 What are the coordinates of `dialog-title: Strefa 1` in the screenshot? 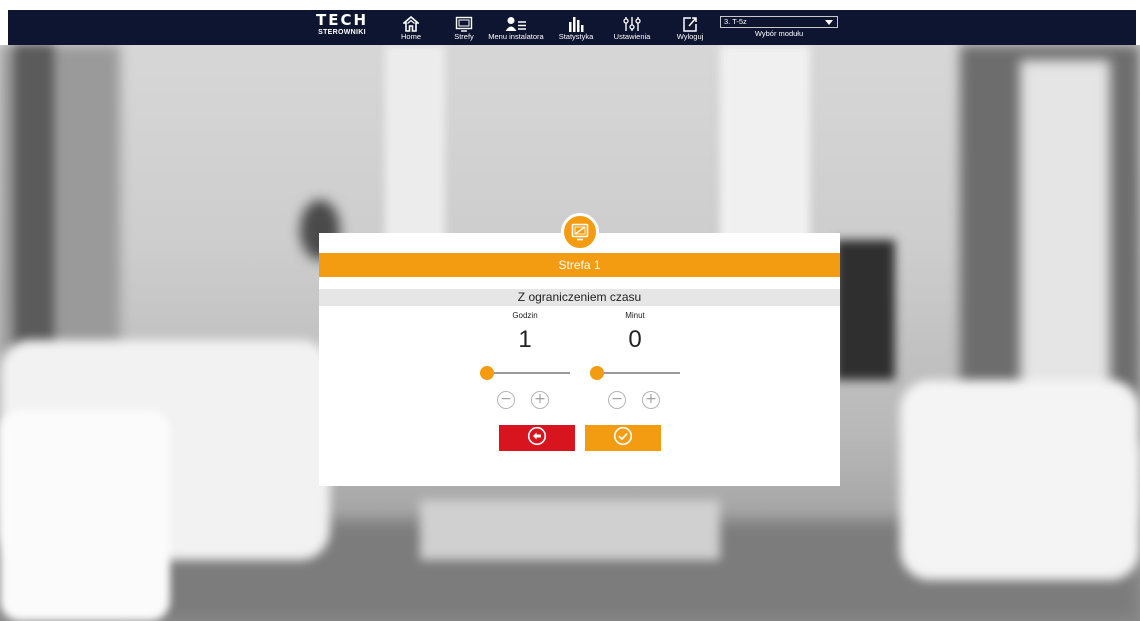 It's located at (579, 265).